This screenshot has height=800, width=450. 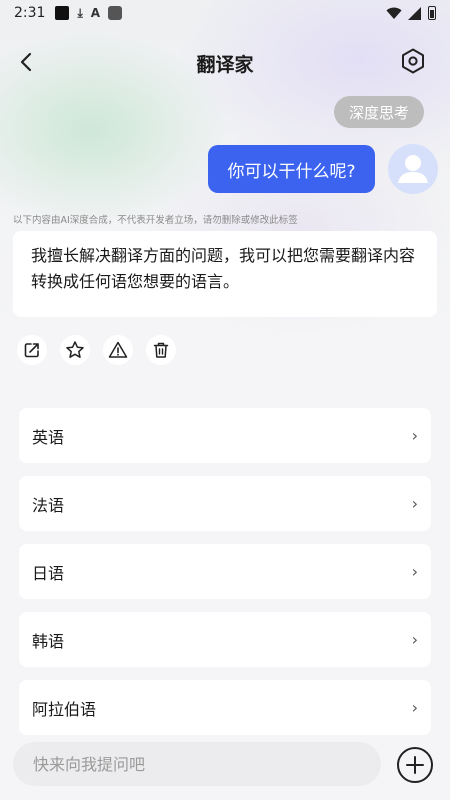 I want to click on plus-circle-icon, so click(x=415, y=765).